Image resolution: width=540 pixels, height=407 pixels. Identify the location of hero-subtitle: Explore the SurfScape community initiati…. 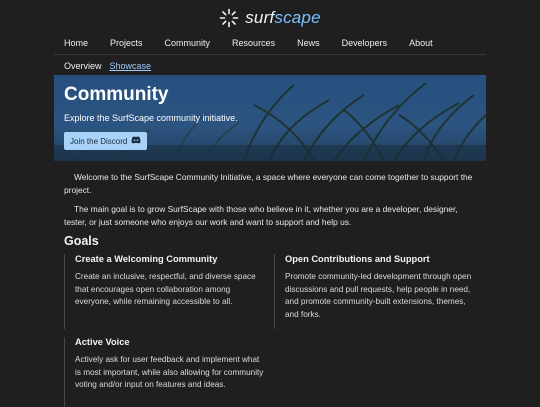
(151, 118).